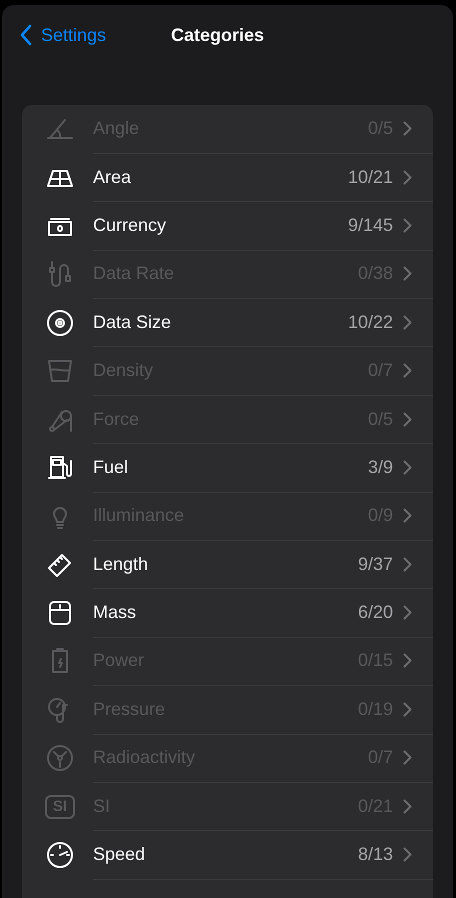 This screenshot has width=456, height=898. I want to click on unit-count: 6/20, so click(375, 613).